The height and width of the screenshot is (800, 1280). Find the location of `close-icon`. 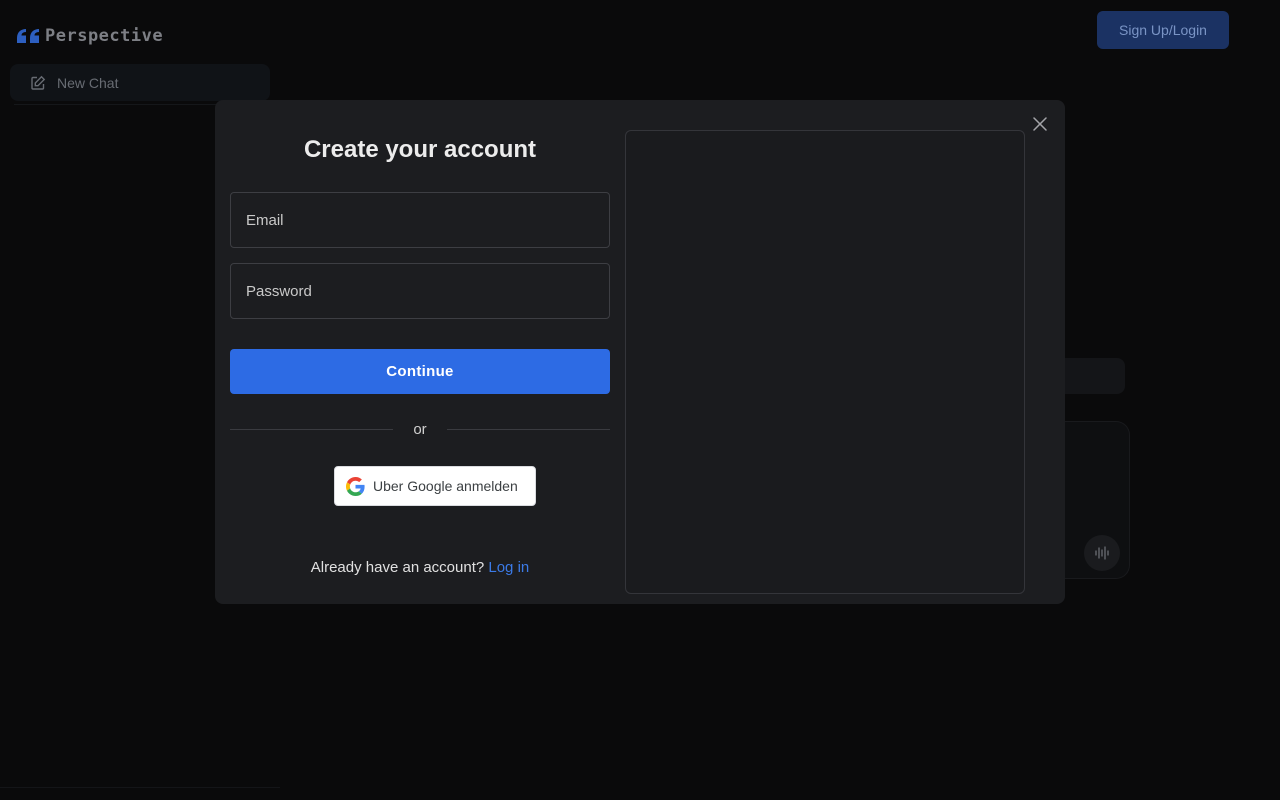

close-icon is located at coordinates (1040, 124).